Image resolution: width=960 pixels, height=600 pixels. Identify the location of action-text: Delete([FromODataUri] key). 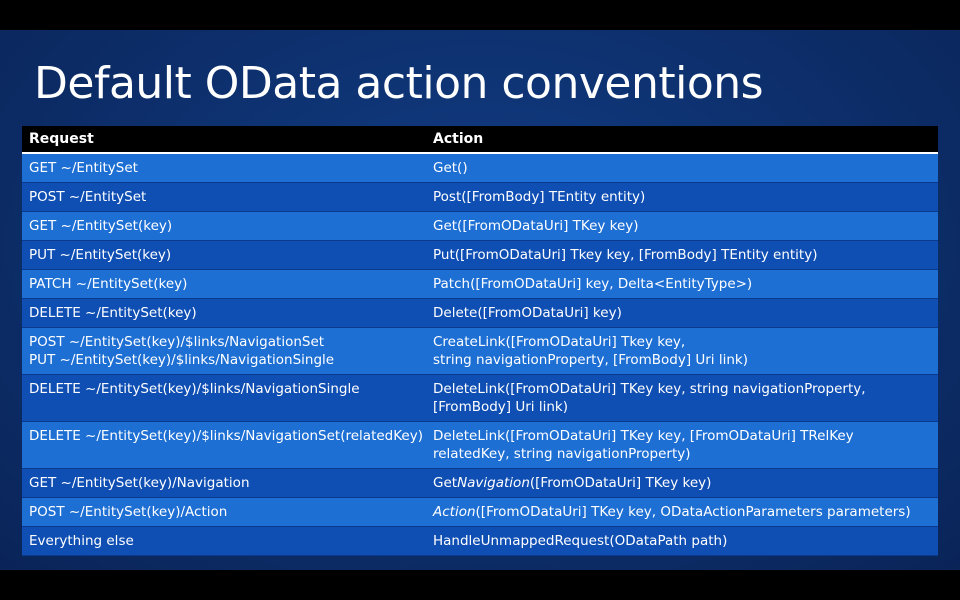
(527, 313).